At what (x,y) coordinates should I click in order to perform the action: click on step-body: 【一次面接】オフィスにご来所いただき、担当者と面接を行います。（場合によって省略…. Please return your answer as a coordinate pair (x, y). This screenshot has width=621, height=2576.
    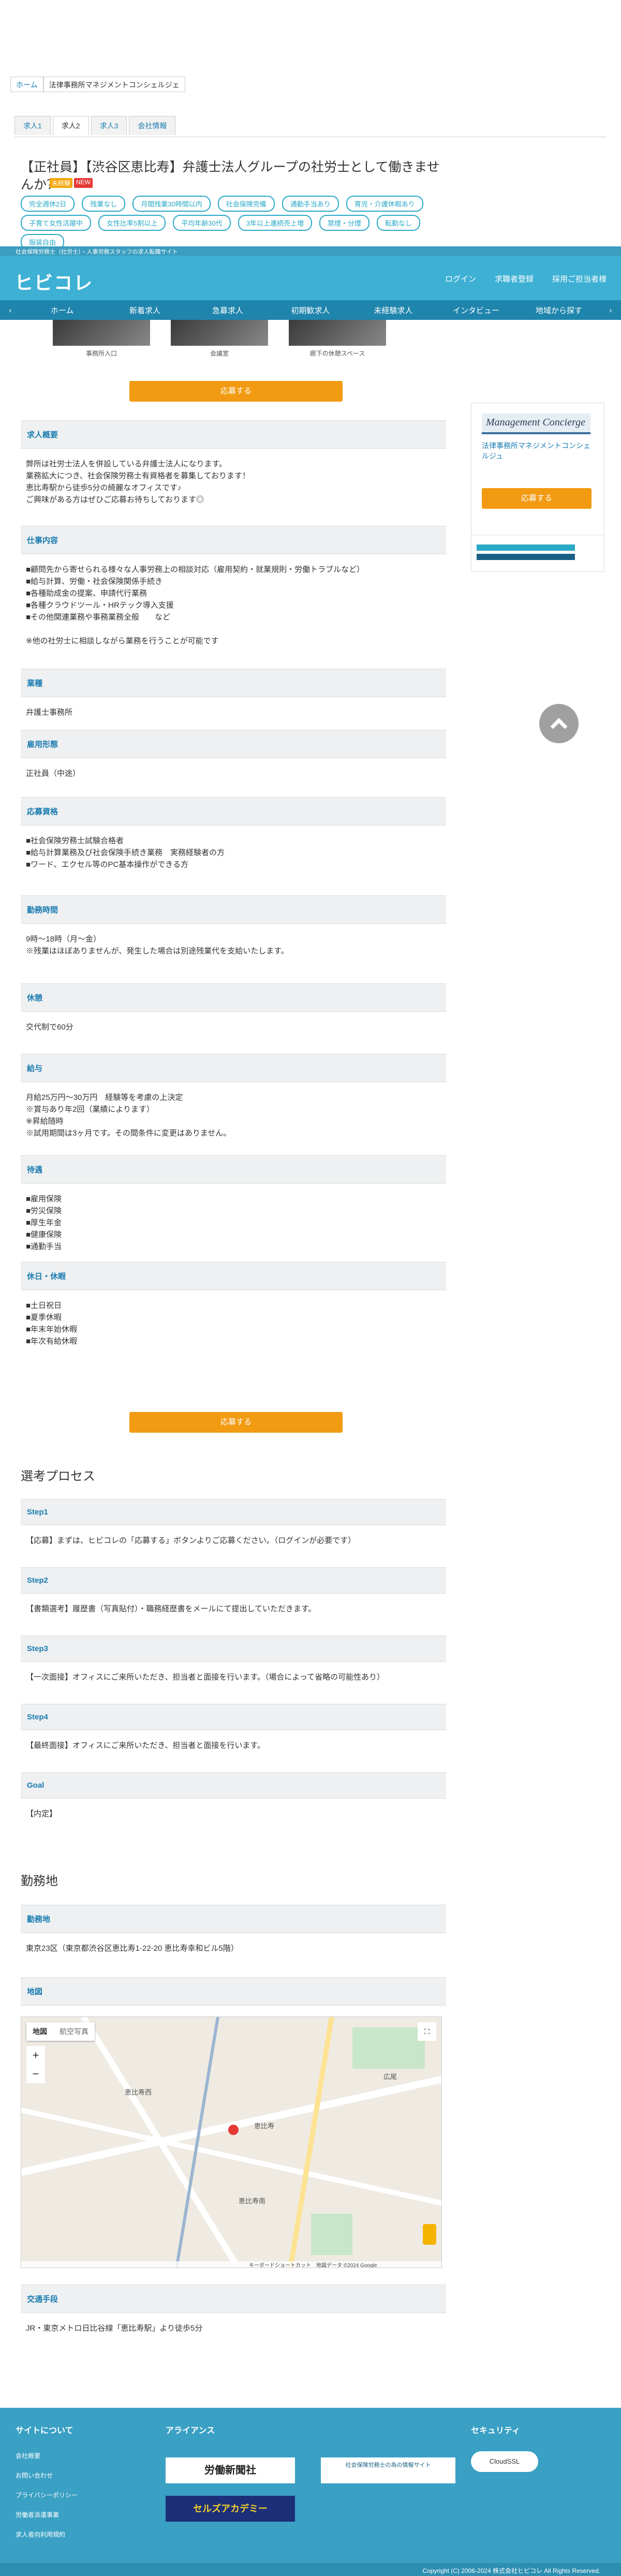
    Looking at the image, I should click on (205, 1678).